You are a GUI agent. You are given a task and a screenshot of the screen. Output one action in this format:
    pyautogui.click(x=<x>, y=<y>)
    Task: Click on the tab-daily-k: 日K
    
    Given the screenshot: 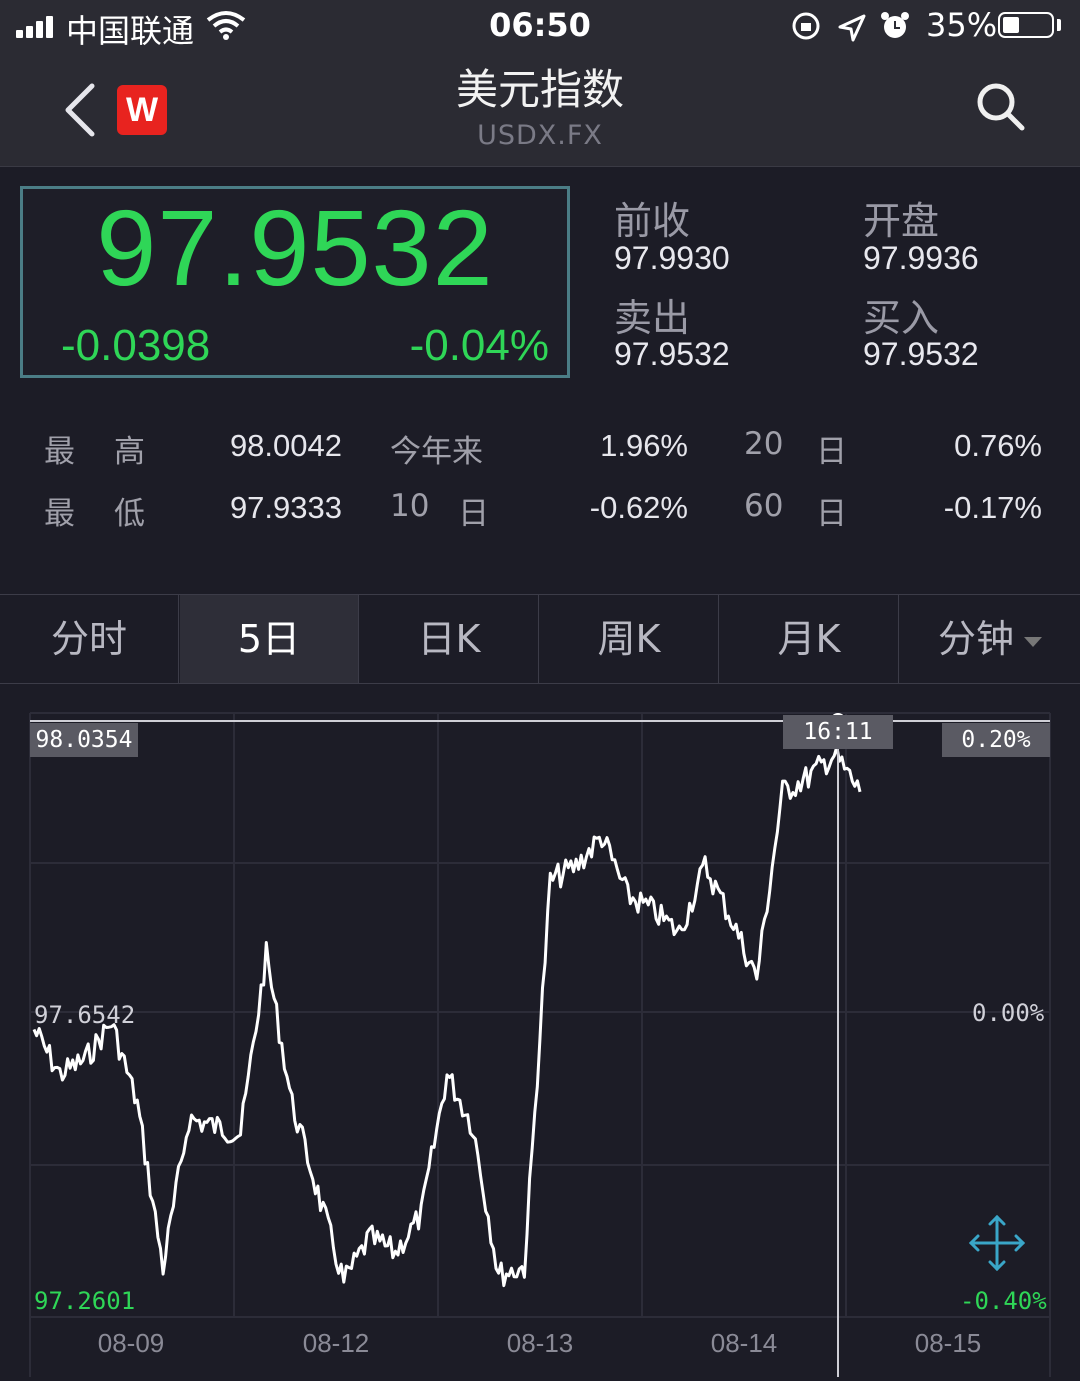 What is the action you would take?
    pyautogui.click(x=449, y=639)
    